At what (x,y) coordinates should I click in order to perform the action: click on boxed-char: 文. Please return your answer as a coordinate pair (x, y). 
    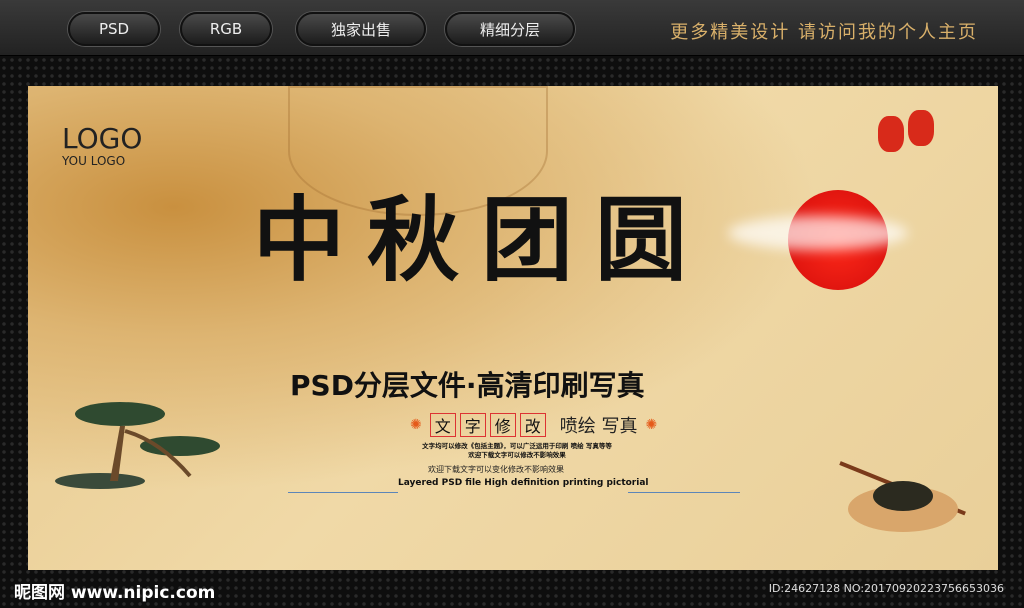
    Looking at the image, I should click on (442, 425).